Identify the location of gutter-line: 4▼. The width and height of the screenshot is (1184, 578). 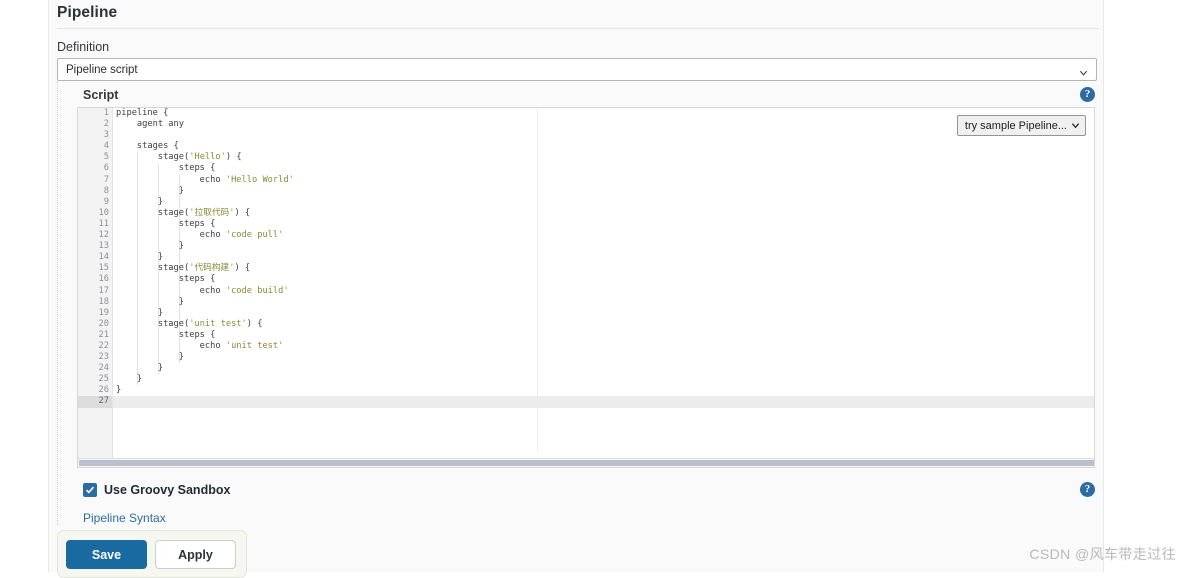
(98, 146).